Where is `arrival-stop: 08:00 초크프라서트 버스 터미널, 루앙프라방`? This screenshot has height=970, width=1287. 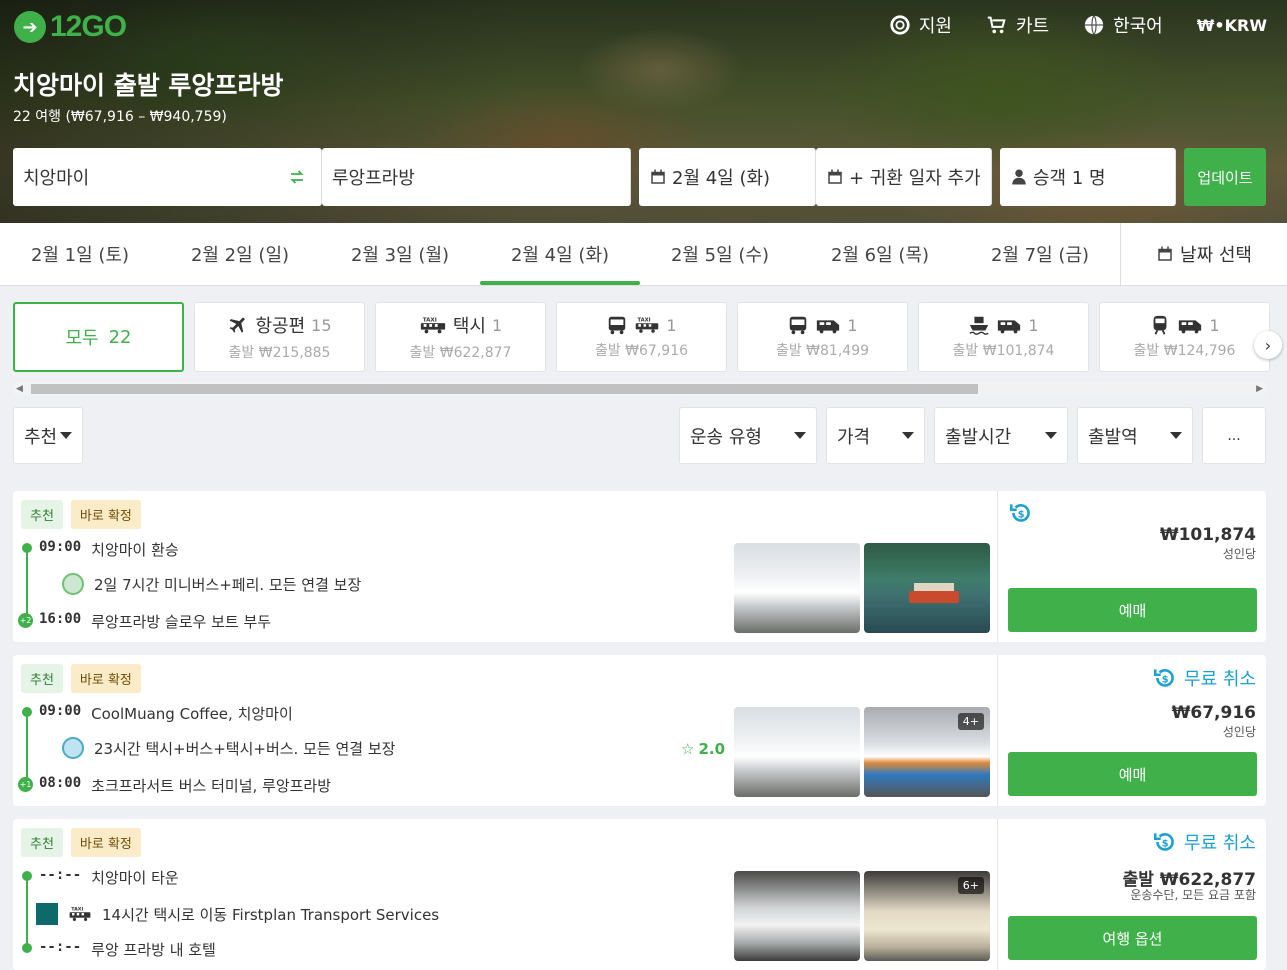
arrival-stop: 08:00 초크프라서트 버스 터미널, 루앙프라방 is located at coordinates (185, 785).